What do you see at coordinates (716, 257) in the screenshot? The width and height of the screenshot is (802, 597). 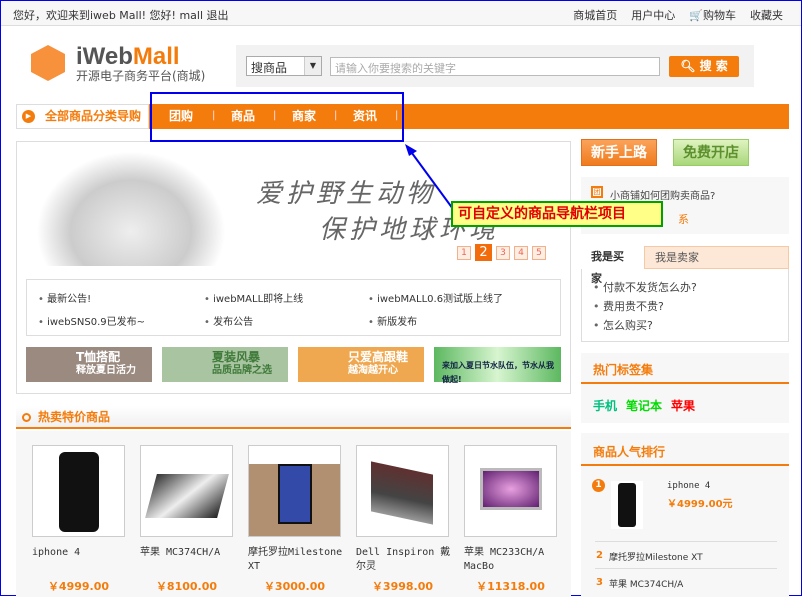 I see `tab-seller: 我是卖家` at bounding box center [716, 257].